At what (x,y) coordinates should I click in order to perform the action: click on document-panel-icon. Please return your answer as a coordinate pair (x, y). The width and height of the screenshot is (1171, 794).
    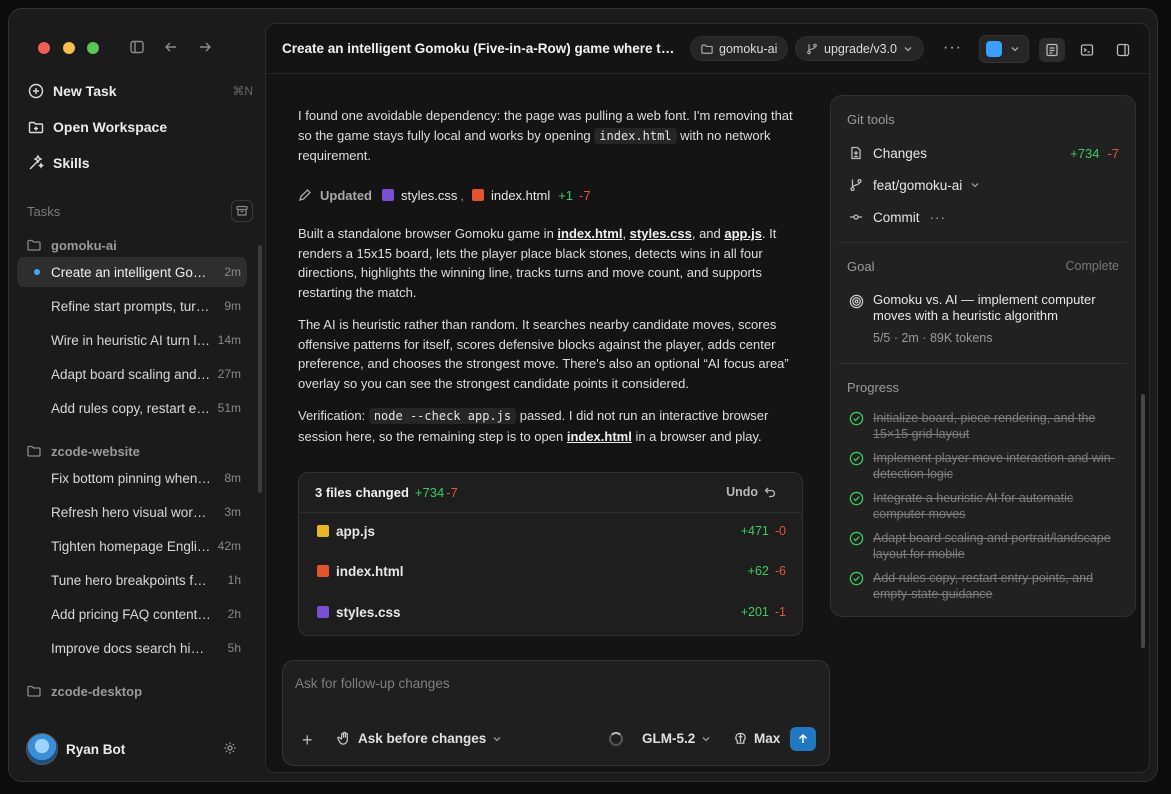
    Looking at the image, I should click on (1052, 50).